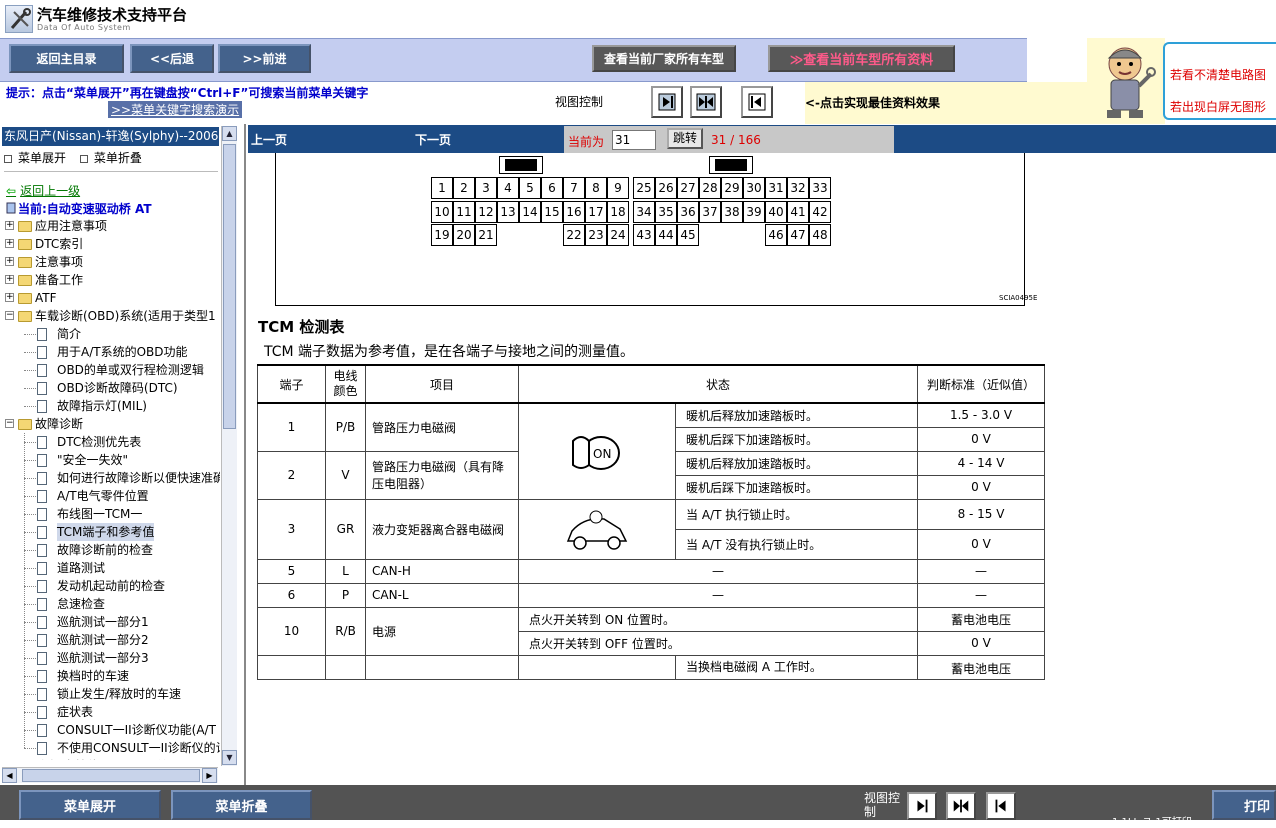  What do you see at coordinates (112, 244) in the screenshot?
I see `tree-folder: + DTC索引` at bounding box center [112, 244].